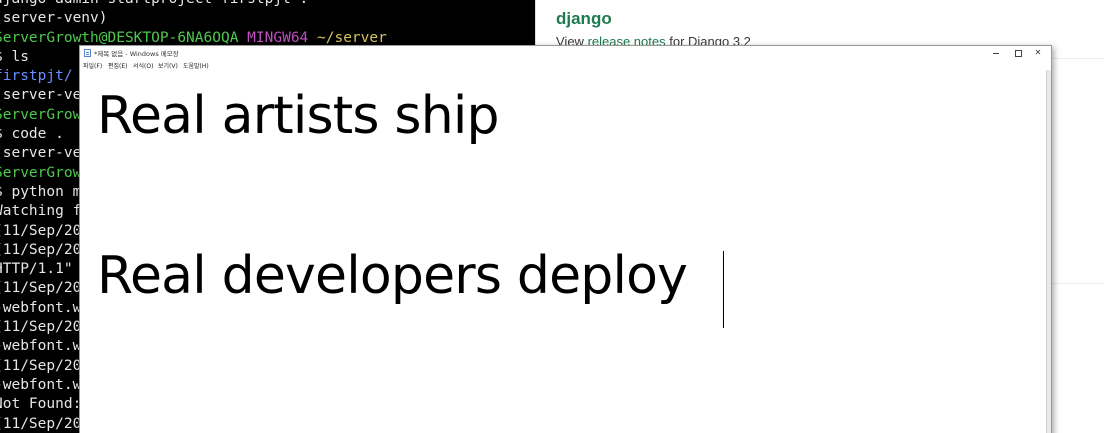 Image resolution: width=1104 pixels, height=433 pixels. Describe the element at coordinates (565, 53) in the screenshot. I see `notepad-titlebar: *제목 없음 - Windows 메모장 ✕` at that location.